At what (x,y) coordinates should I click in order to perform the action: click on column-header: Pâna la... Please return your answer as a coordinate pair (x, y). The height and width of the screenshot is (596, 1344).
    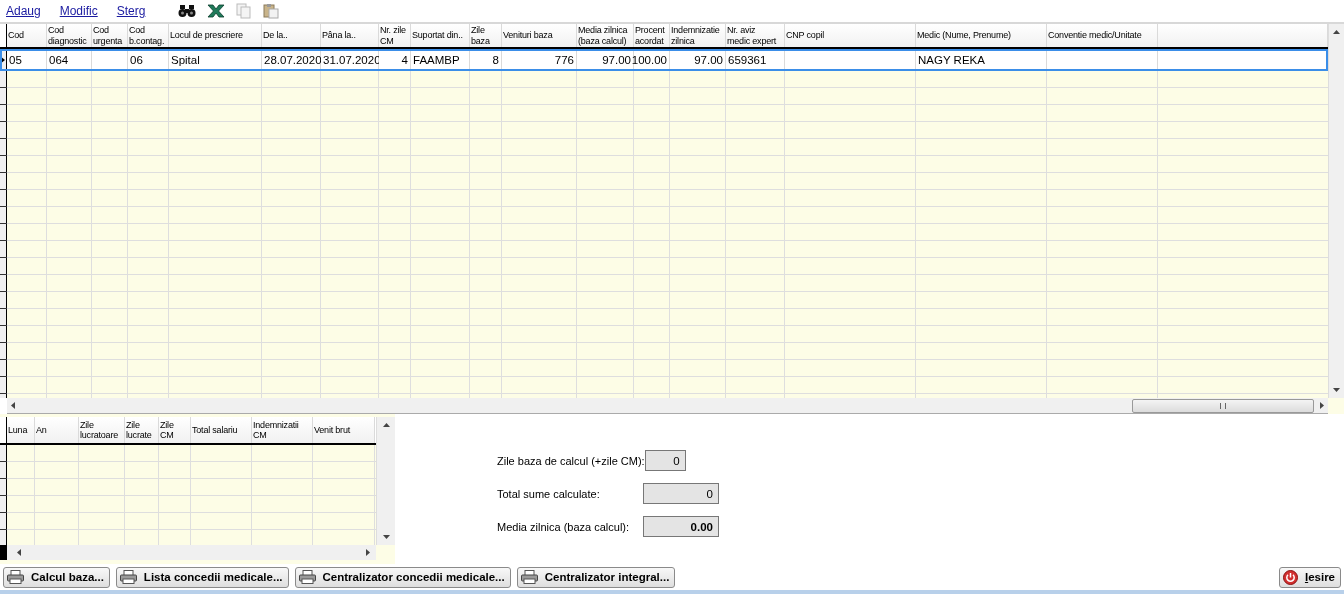
    Looking at the image, I should click on (350, 35).